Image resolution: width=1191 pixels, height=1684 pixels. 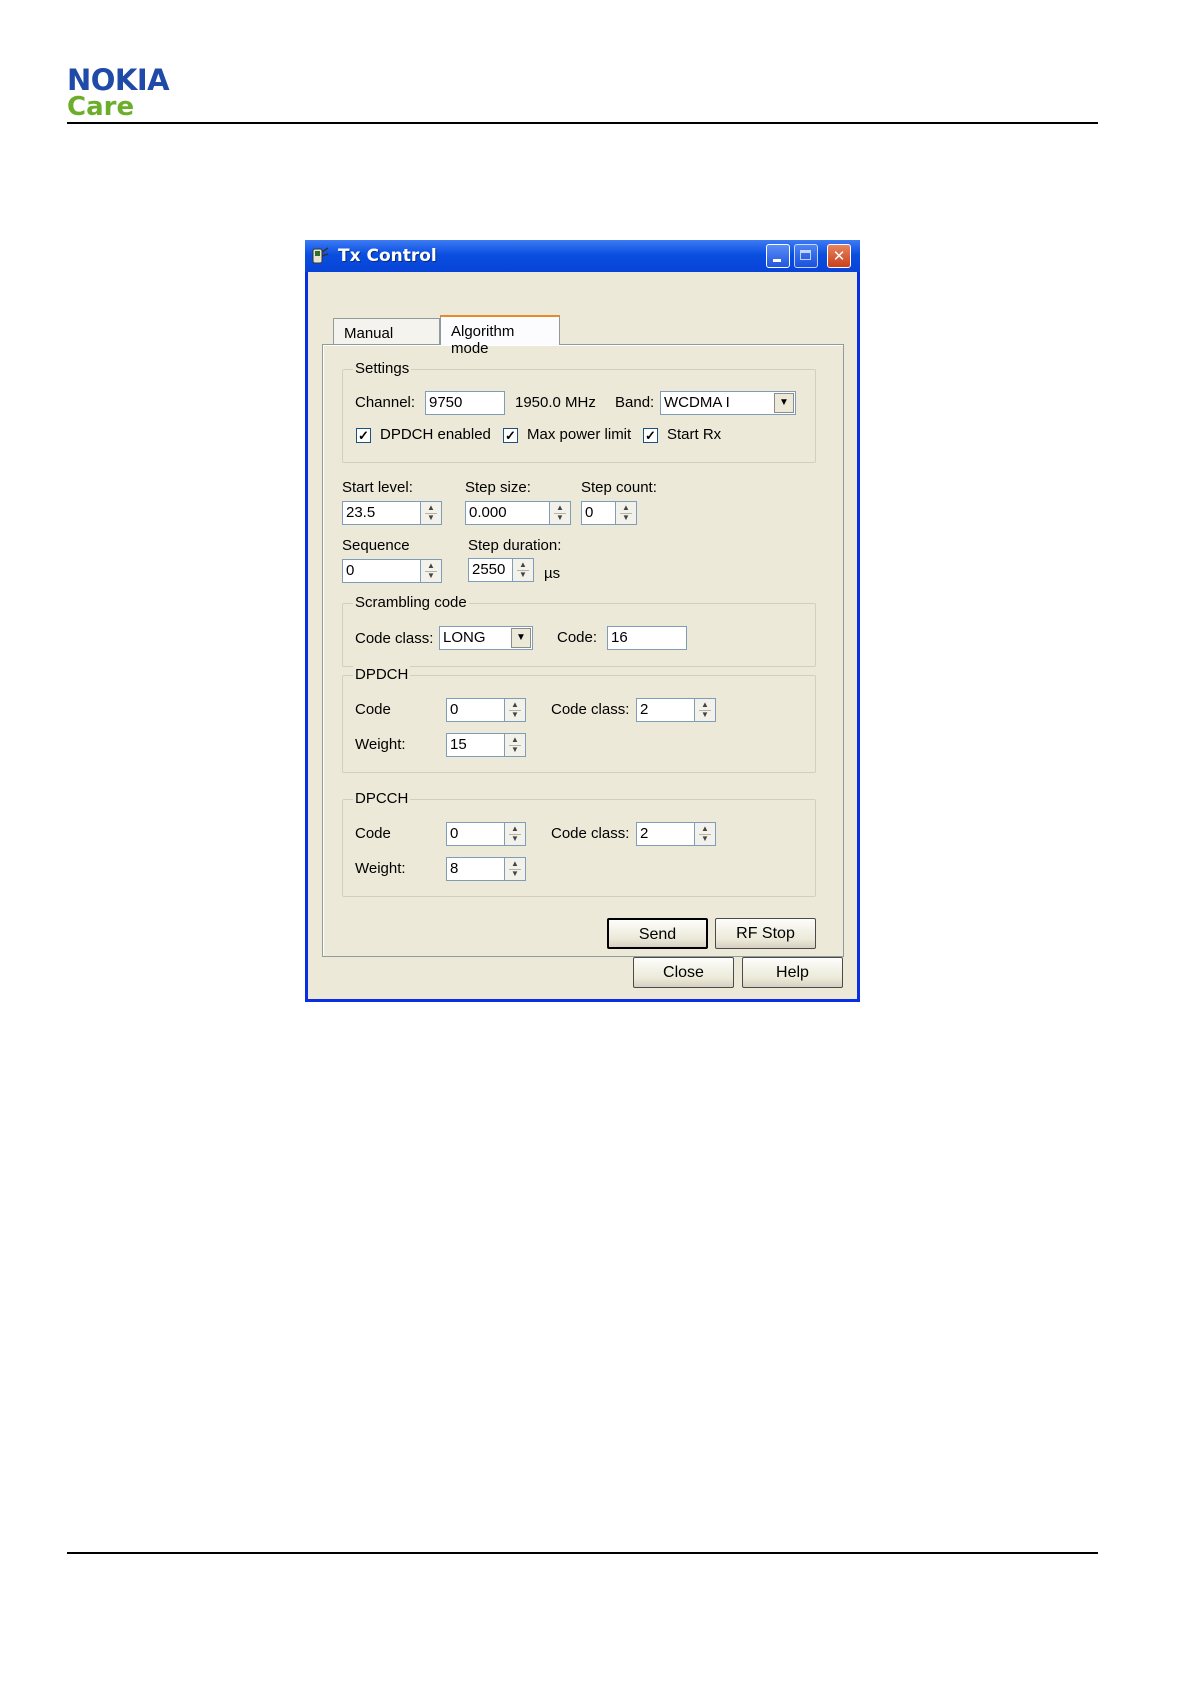 I want to click on tab-algorithm-mode: Algorithm mode, so click(x=500, y=336).